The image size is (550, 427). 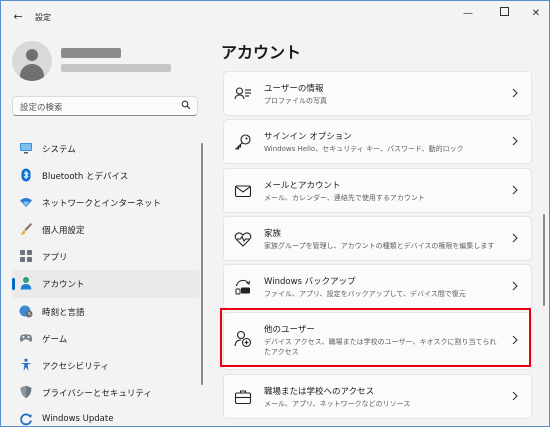 What do you see at coordinates (102, 204) in the screenshot?
I see `sidebar-item-label: ネットワークとインターネット` at bounding box center [102, 204].